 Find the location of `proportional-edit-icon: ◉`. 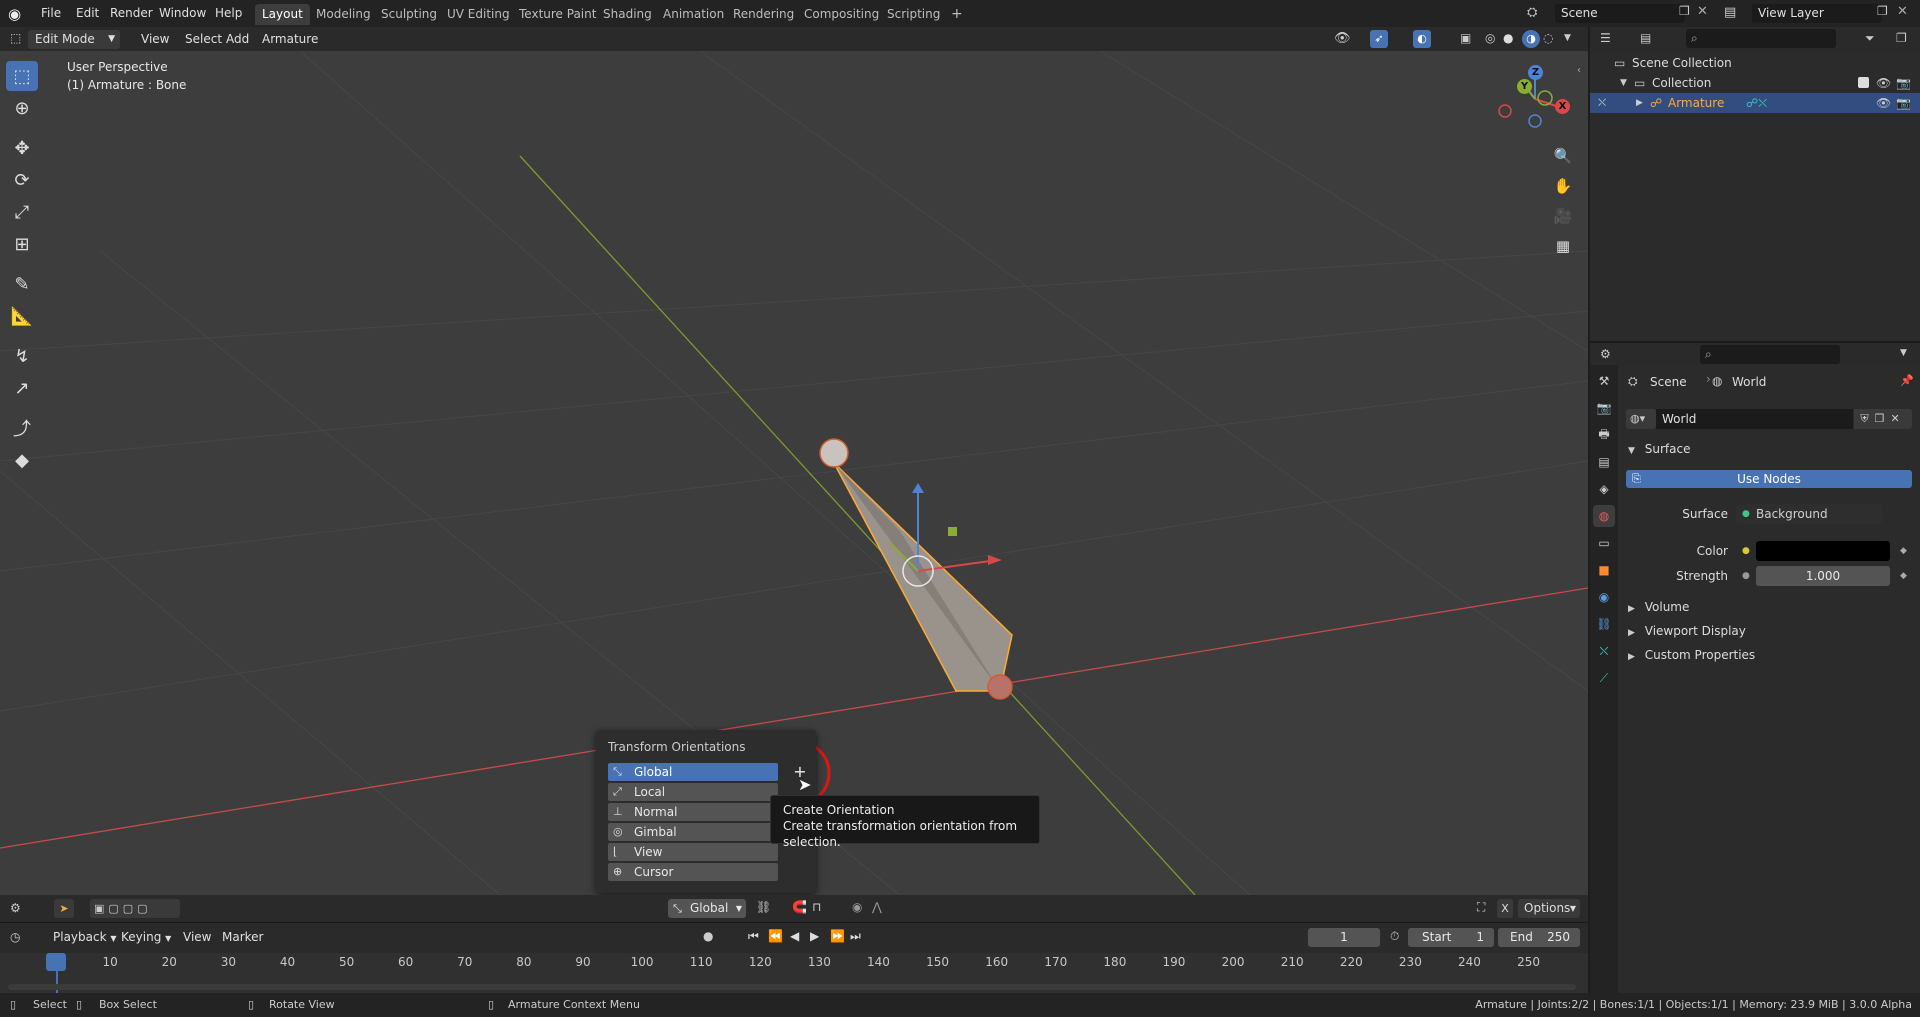

proportional-edit-icon: ◉ is located at coordinates (857, 907).